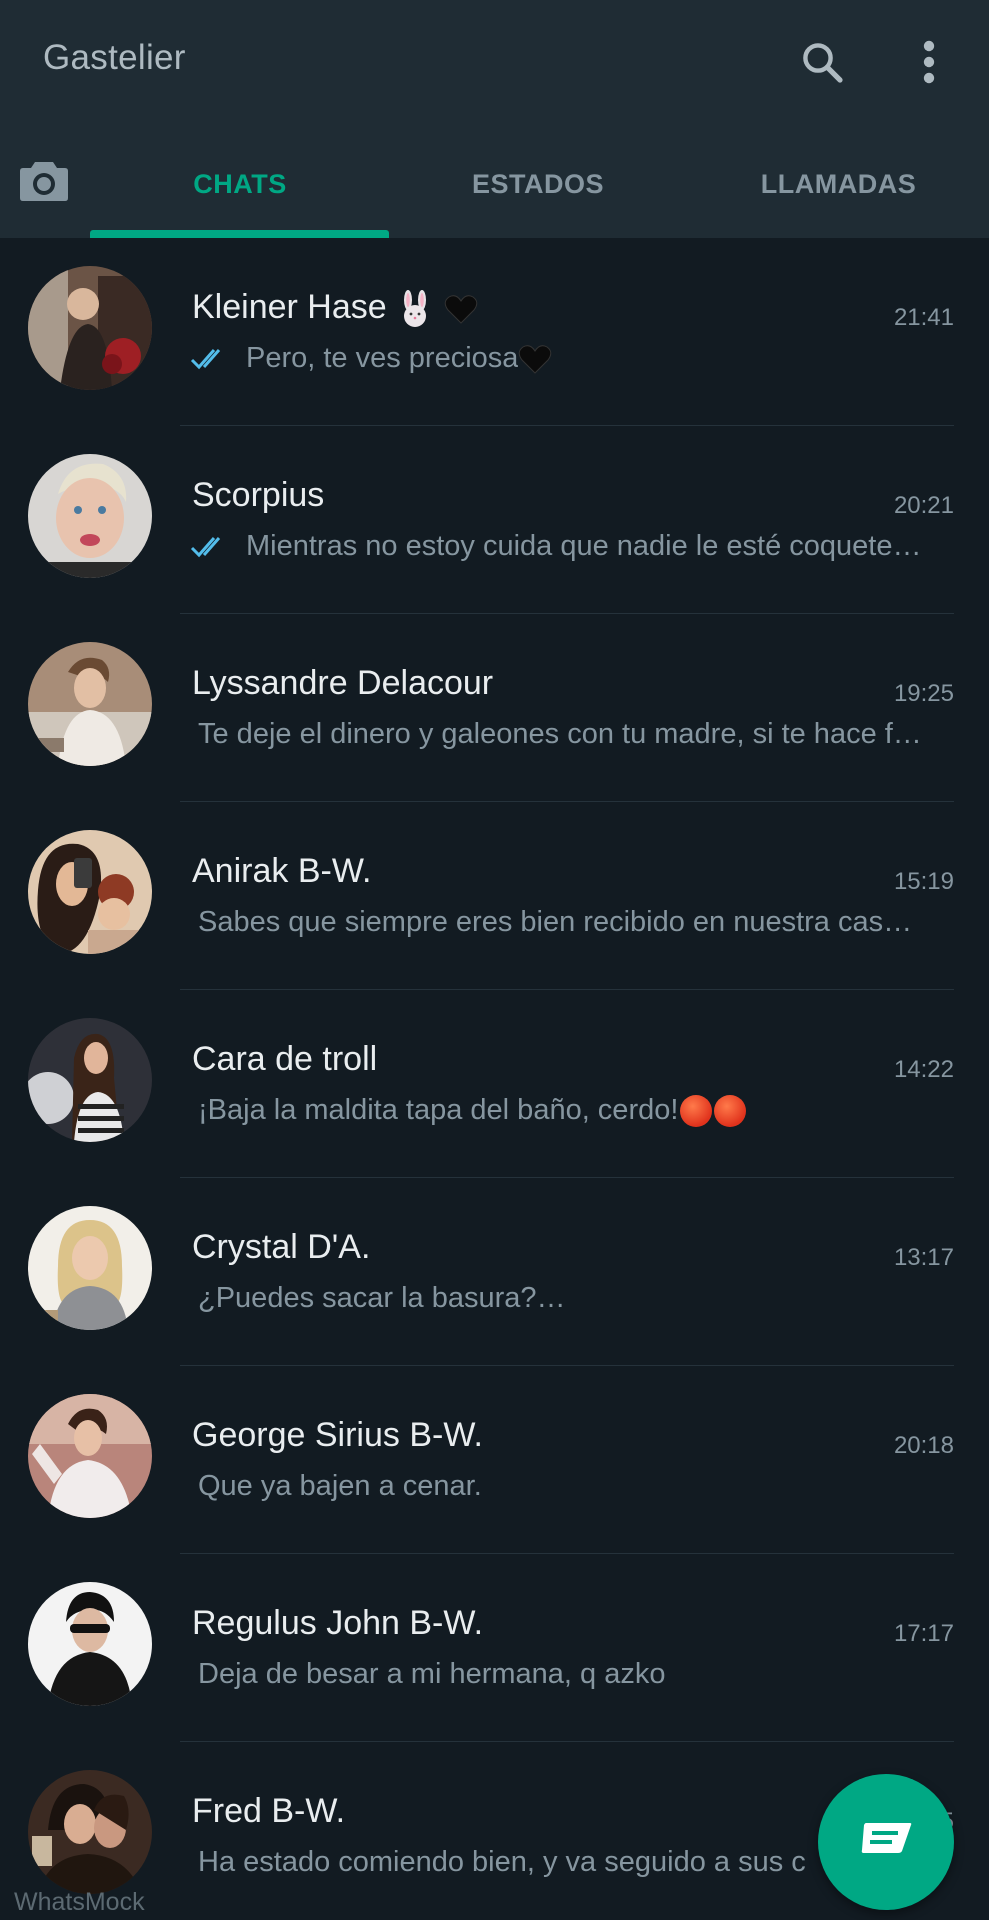 Image resolution: width=989 pixels, height=1920 pixels. I want to click on chat-preview: Que ya bajen a cenar., so click(340, 1486).